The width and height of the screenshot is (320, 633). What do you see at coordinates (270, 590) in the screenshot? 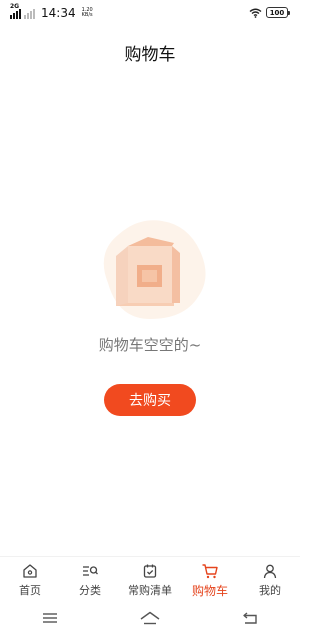
I see `tab-label: 我的` at bounding box center [270, 590].